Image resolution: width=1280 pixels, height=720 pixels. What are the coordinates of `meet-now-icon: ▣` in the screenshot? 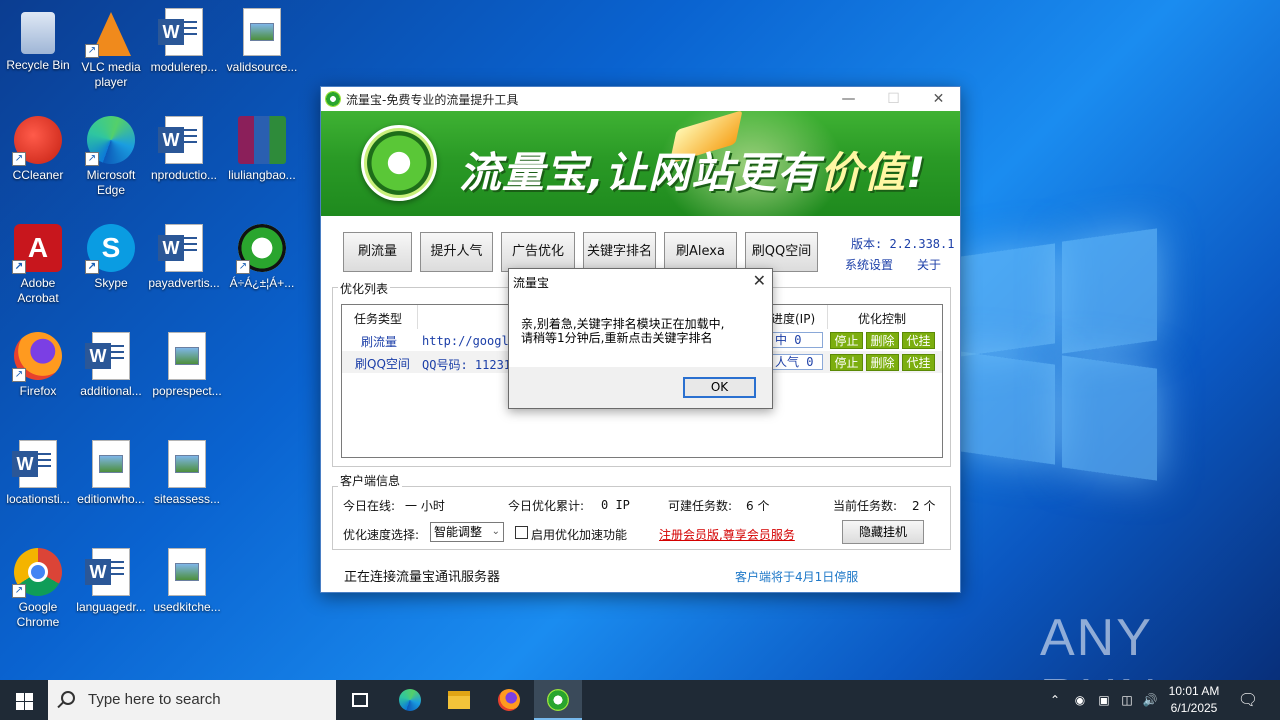 It's located at (1104, 700).